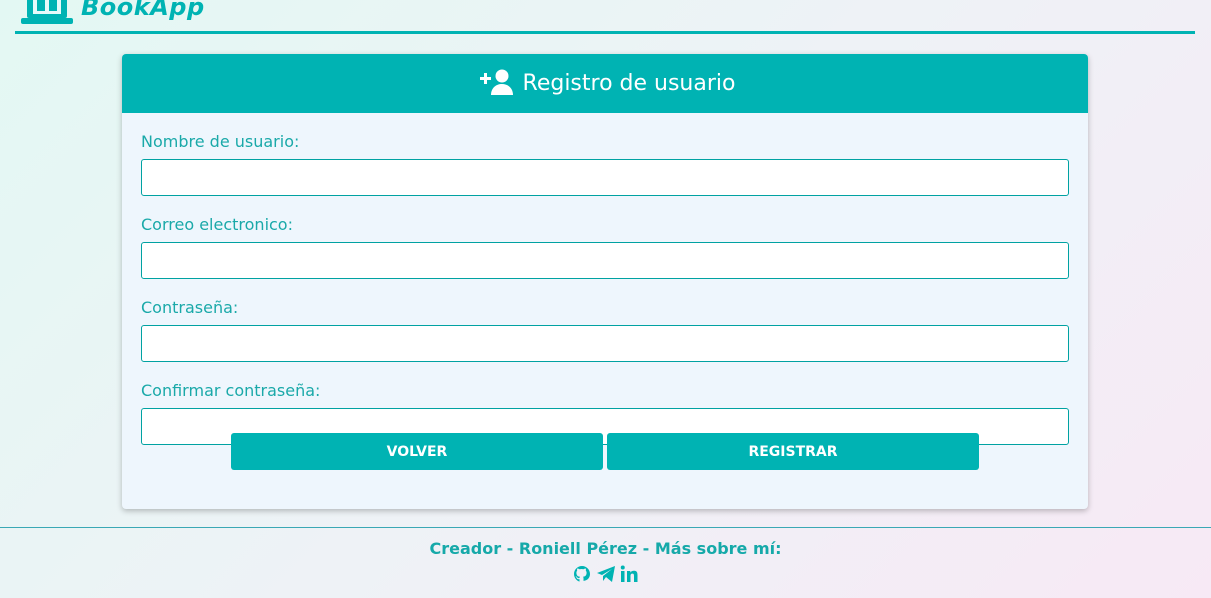 This screenshot has height=598, width=1211. What do you see at coordinates (190, 307) in the screenshot?
I see `password-label: Contraseña:` at bounding box center [190, 307].